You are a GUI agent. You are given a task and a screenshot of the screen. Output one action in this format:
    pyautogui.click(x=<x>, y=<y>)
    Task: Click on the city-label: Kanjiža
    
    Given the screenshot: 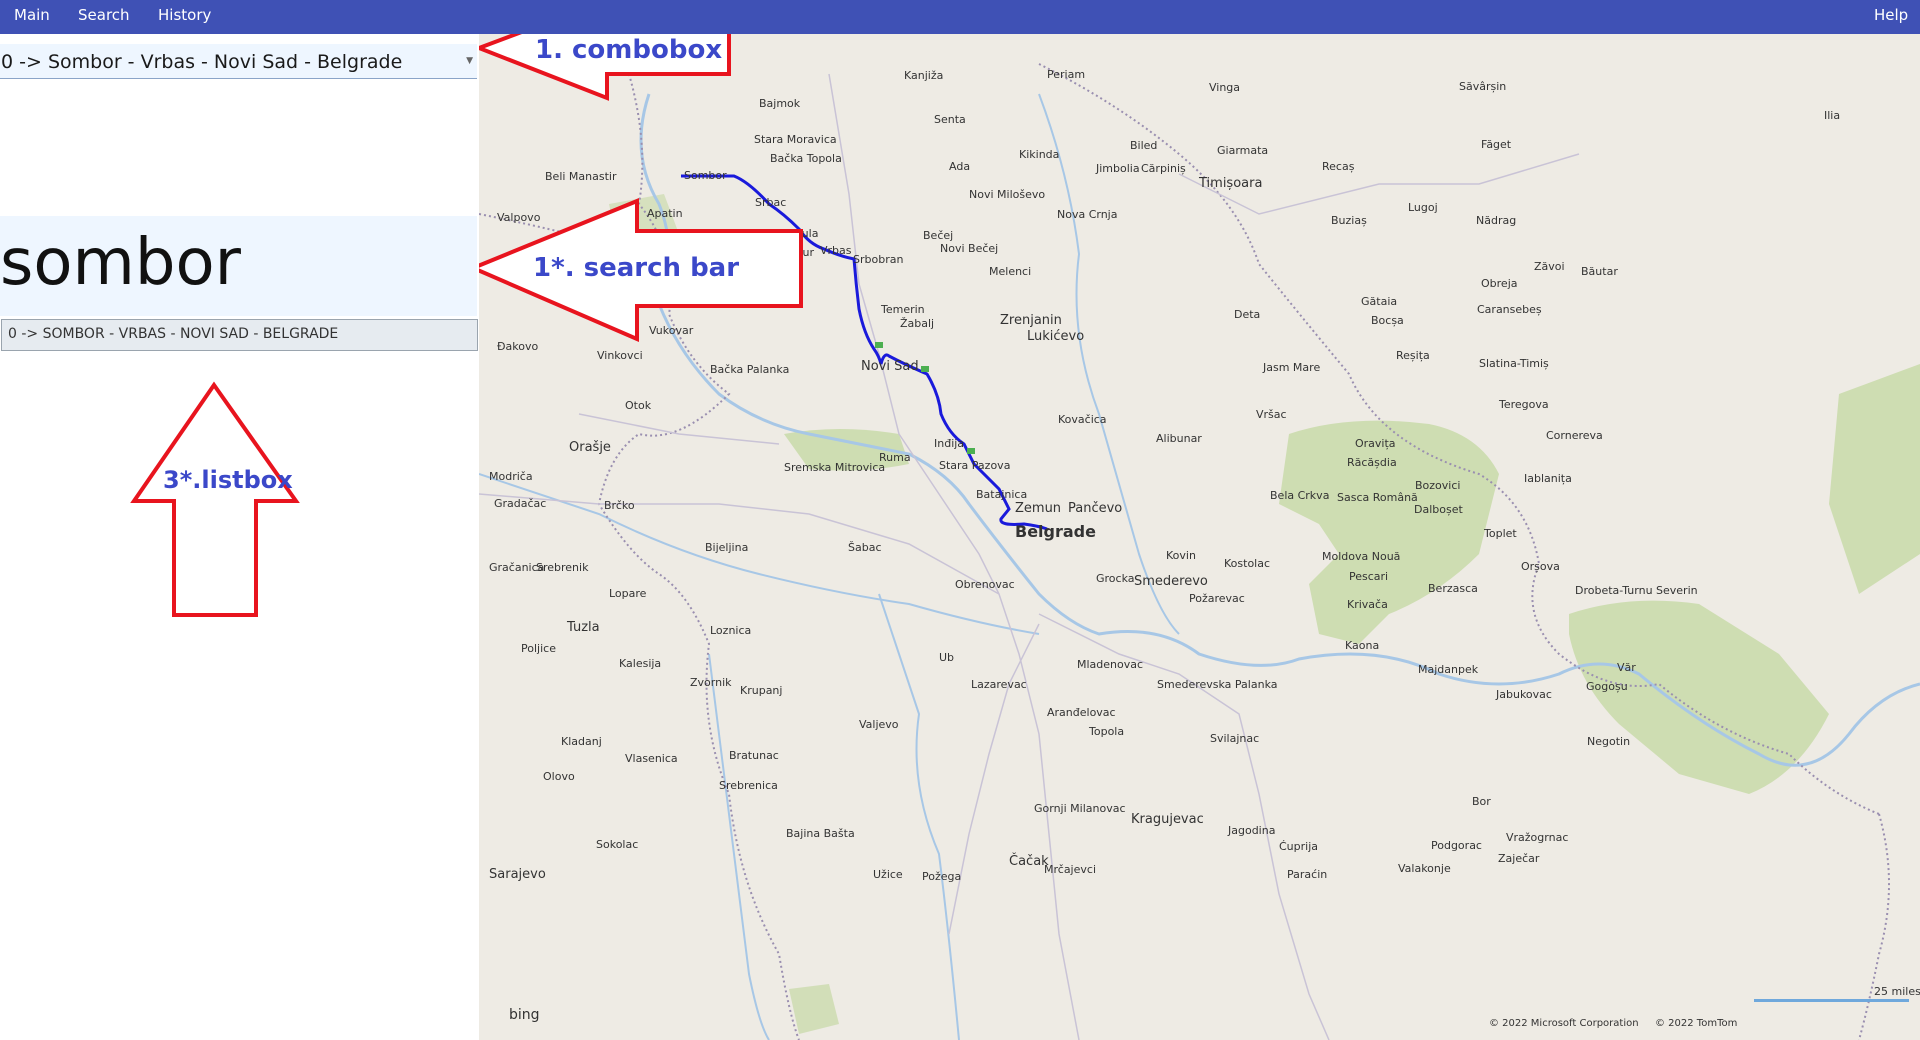 What is the action you would take?
    pyautogui.click(x=923, y=75)
    